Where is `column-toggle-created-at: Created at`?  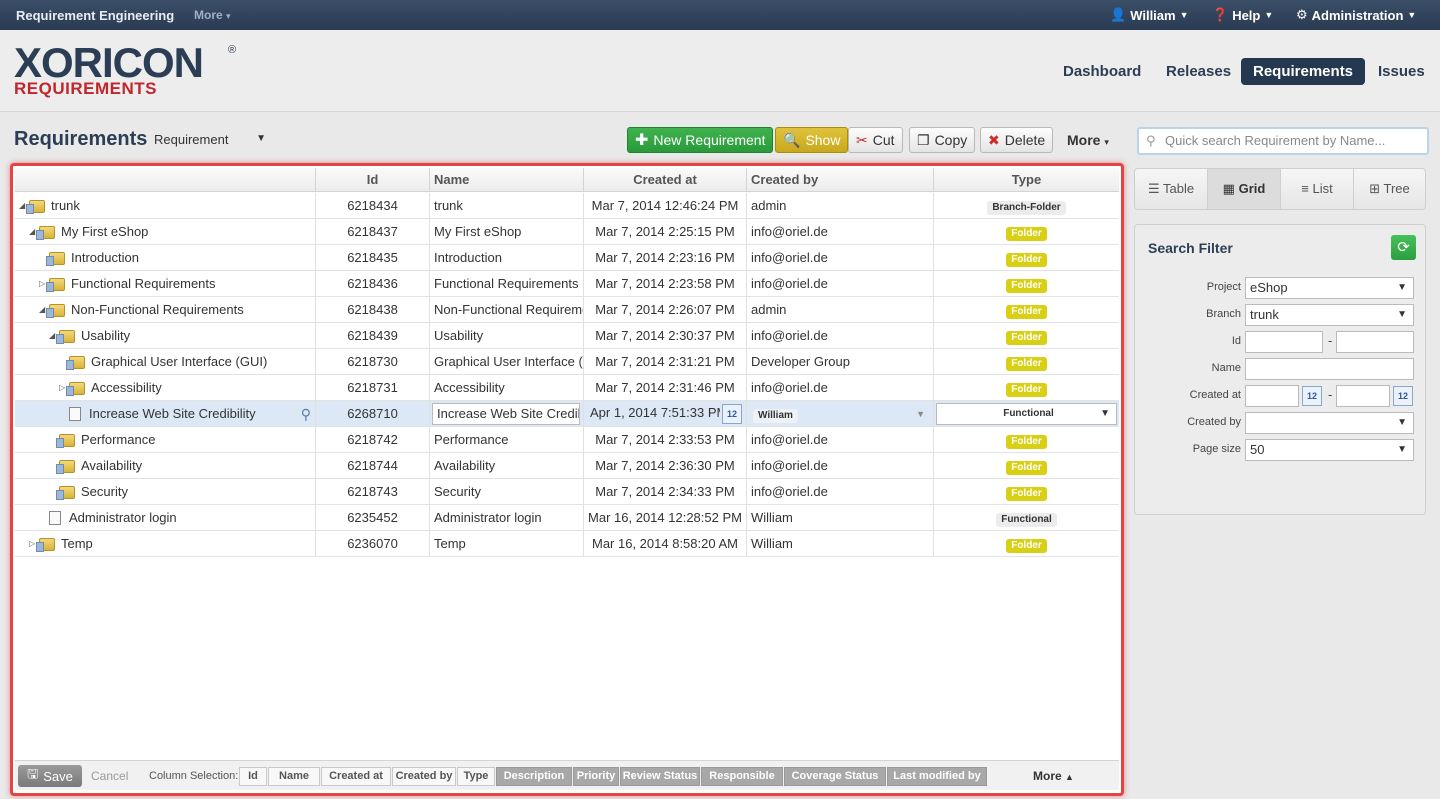
column-toggle-created-at: Created at is located at coordinates (356, 776).